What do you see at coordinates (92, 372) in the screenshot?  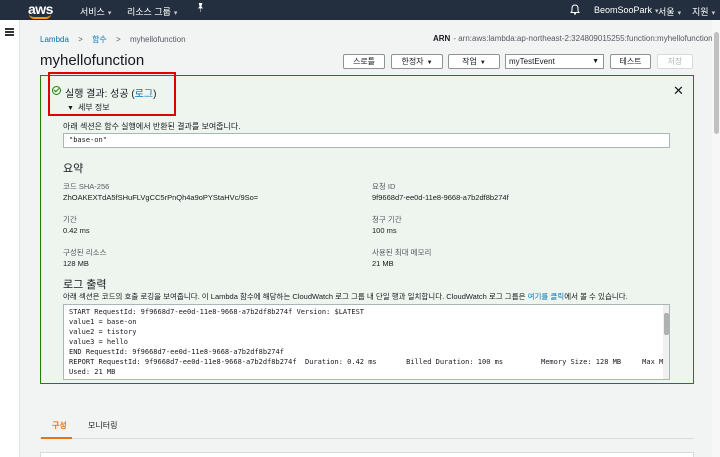 I see `log-line: Used: 21 MB` at bounding box center [92, 372].